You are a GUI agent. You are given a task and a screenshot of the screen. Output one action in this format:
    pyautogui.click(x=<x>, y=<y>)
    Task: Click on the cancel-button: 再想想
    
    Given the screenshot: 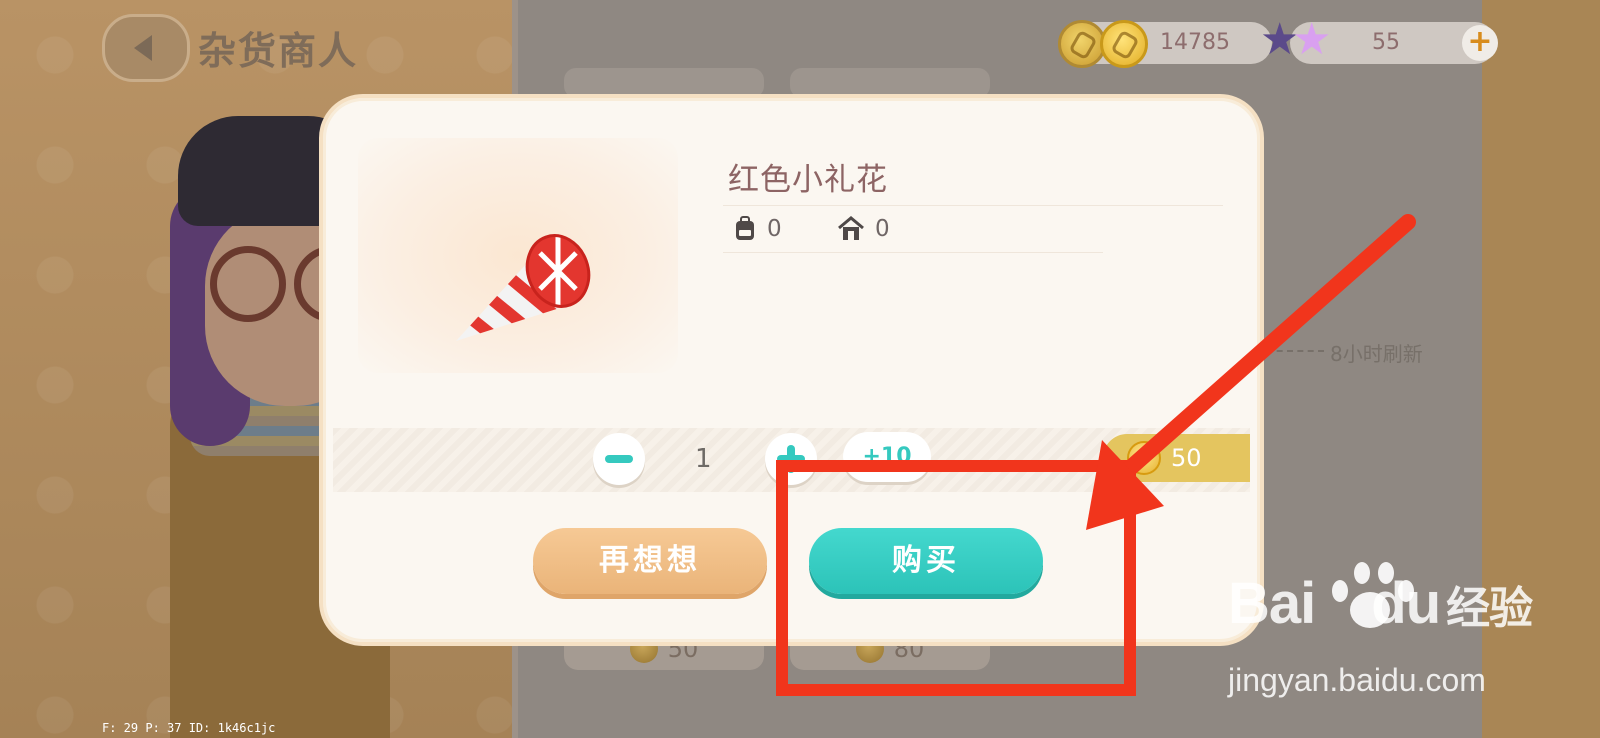 What is the action you would take?
    pyautogui.click(x=650, y=561)
    